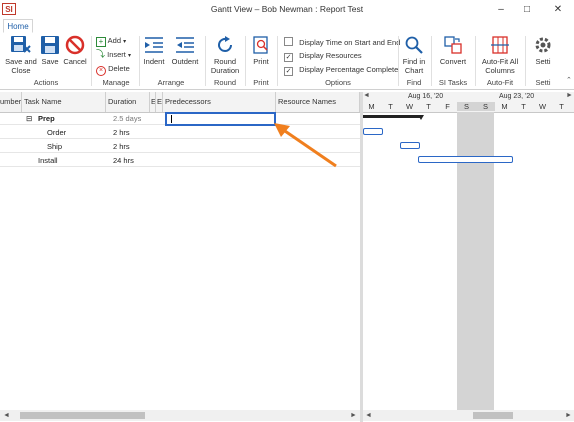 The width and height of the screenshot is (574, 422). What do you see at coordinates (46, 118) in the screenshot?
I see `task-name-cell: Prep` at bounding box center [46, 118].